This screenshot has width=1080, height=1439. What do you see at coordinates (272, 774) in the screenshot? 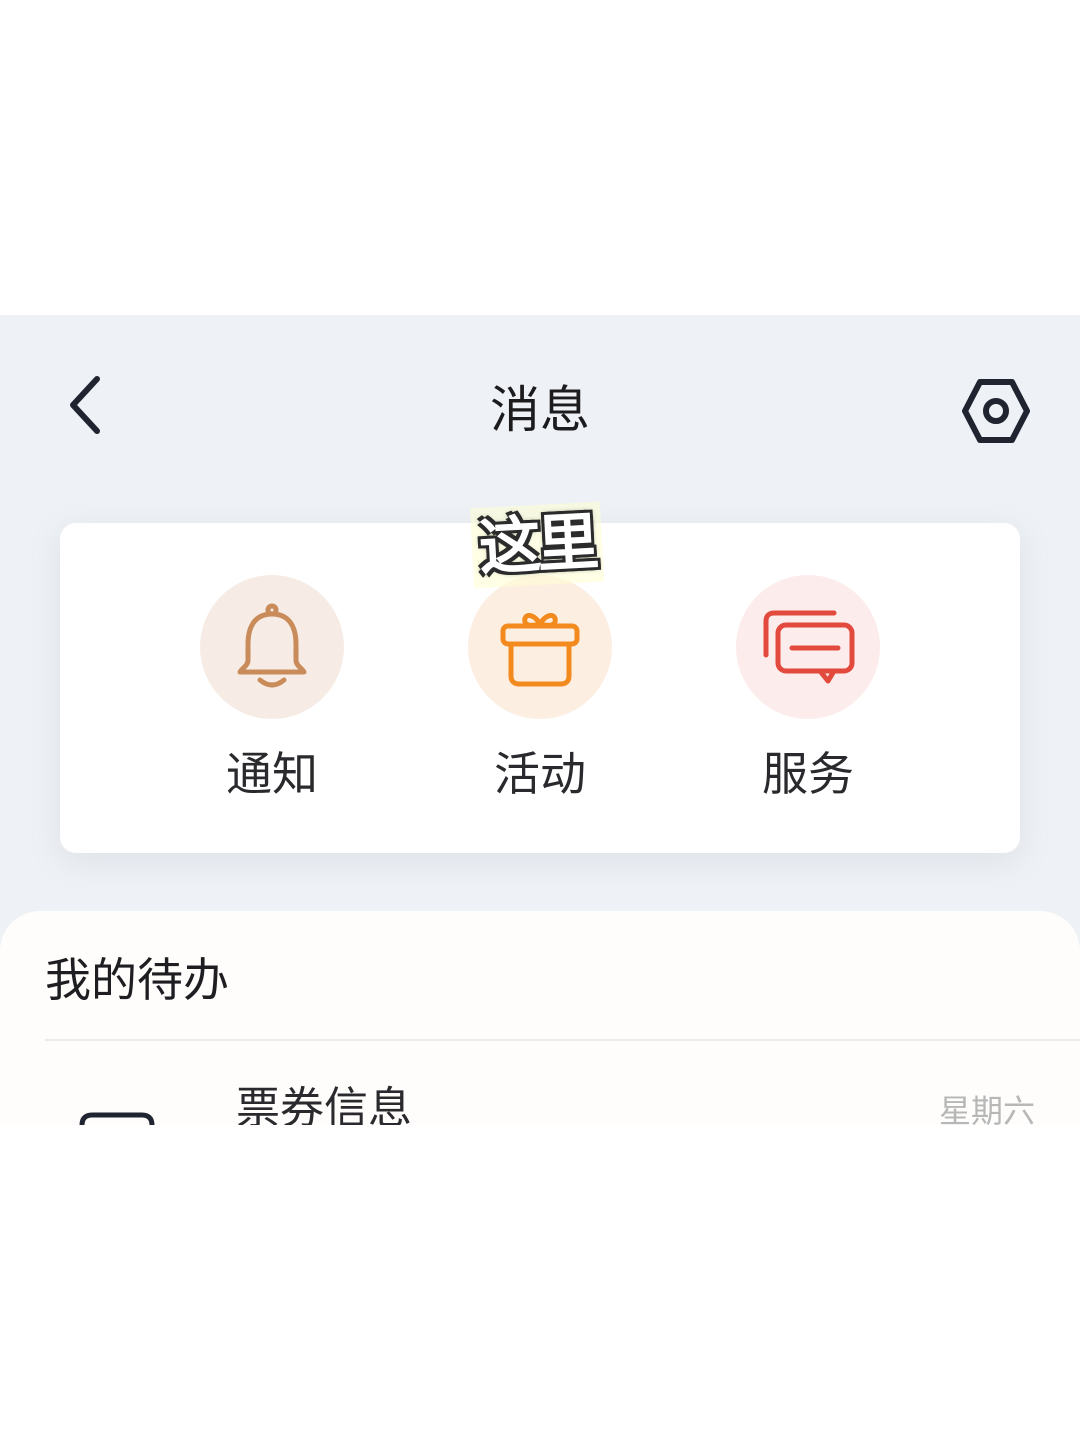
I see `category-label: 通知` at bounding box center [272, 774].